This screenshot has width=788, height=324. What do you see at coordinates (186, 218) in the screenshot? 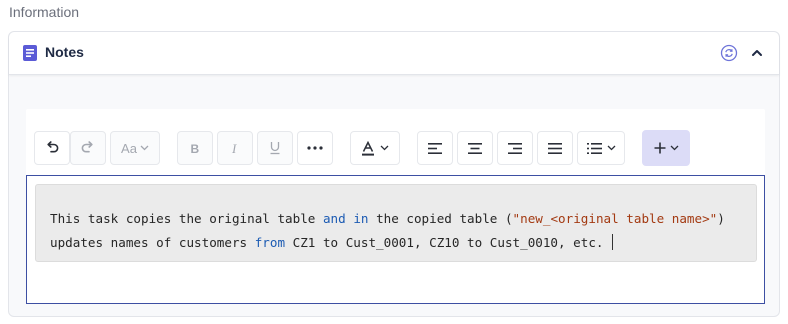
I see `code-text: This task copies the original table` at bounding box center [186, 218].